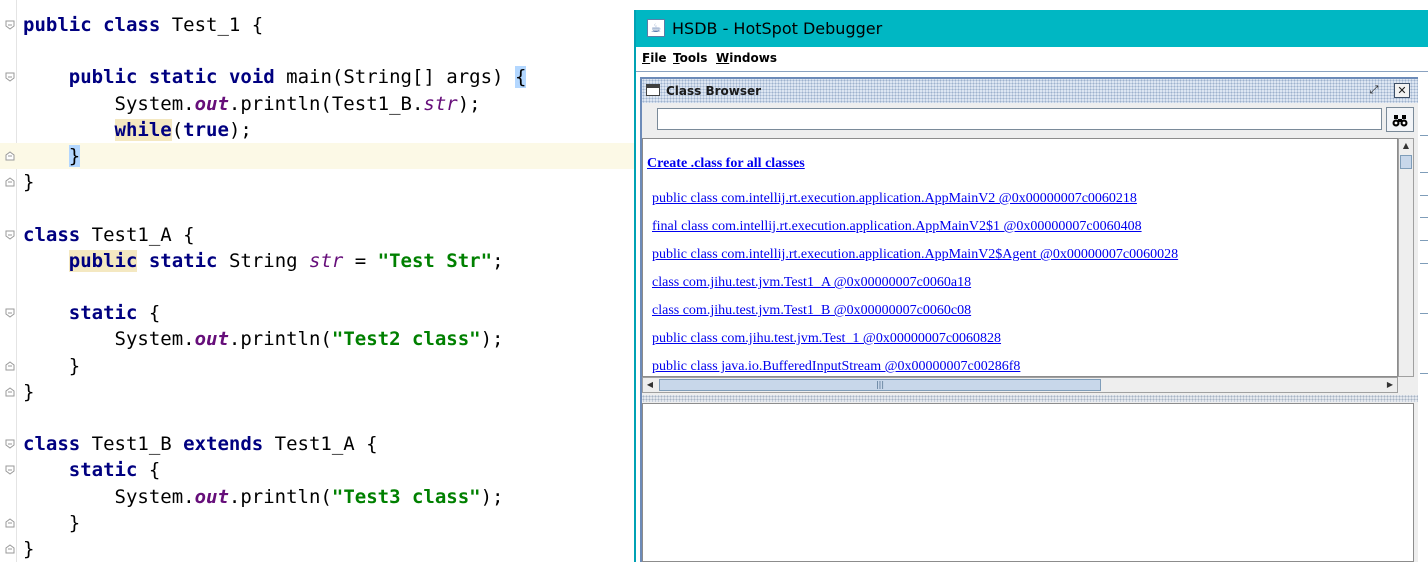 The width and height of the screenshot is (1428, 562). I want to click on menu-file: File, so click(654, 58).